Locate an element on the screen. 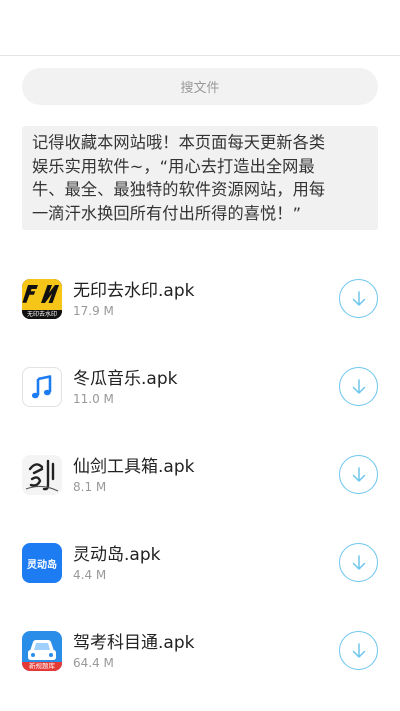 The height and width of the screenshot is (711, 400). file-item-xianjian: 仙剑工具箱.apk 8.1 M is located at coordinates (200, 472).